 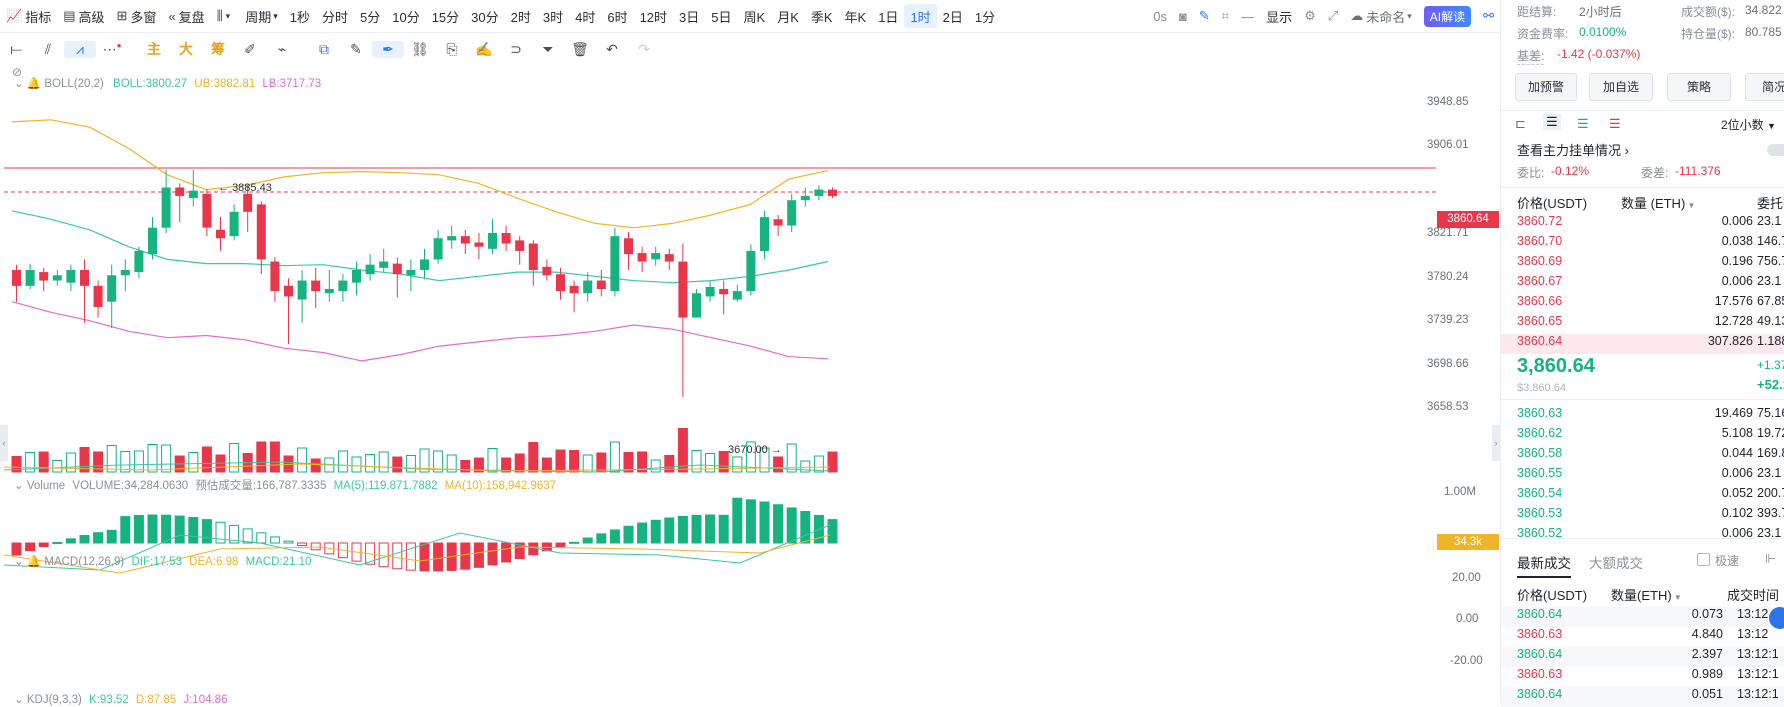 What do you see at coordinates (324, 49) in the screenshot?
I see `copy-icon: ⧉` at bounding box center [324, 49].